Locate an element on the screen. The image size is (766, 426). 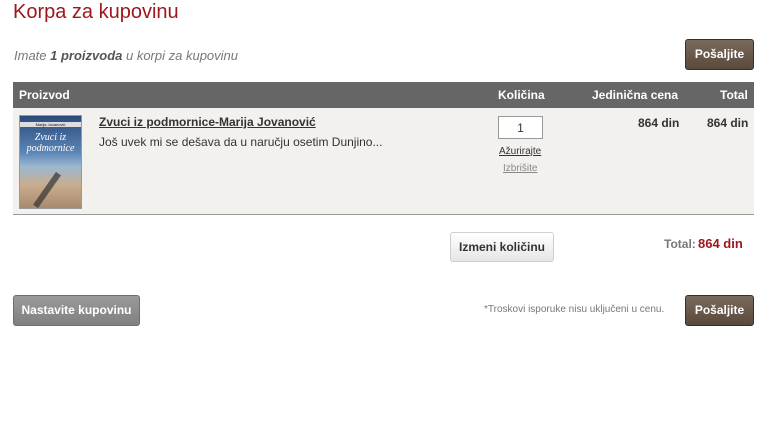
page-title: Korpa za kupovinu is located at coordinates (96, 12).